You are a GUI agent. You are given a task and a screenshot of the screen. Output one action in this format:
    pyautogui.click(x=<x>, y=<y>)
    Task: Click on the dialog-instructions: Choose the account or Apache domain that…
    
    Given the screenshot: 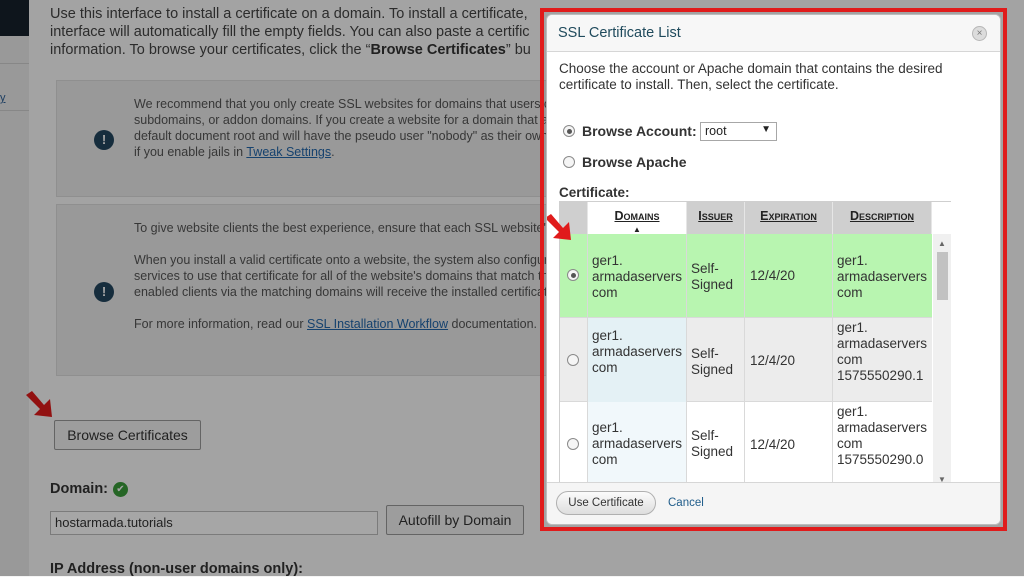 What is the action you would take?
    pyautogui.click(x=751, y=76)
    